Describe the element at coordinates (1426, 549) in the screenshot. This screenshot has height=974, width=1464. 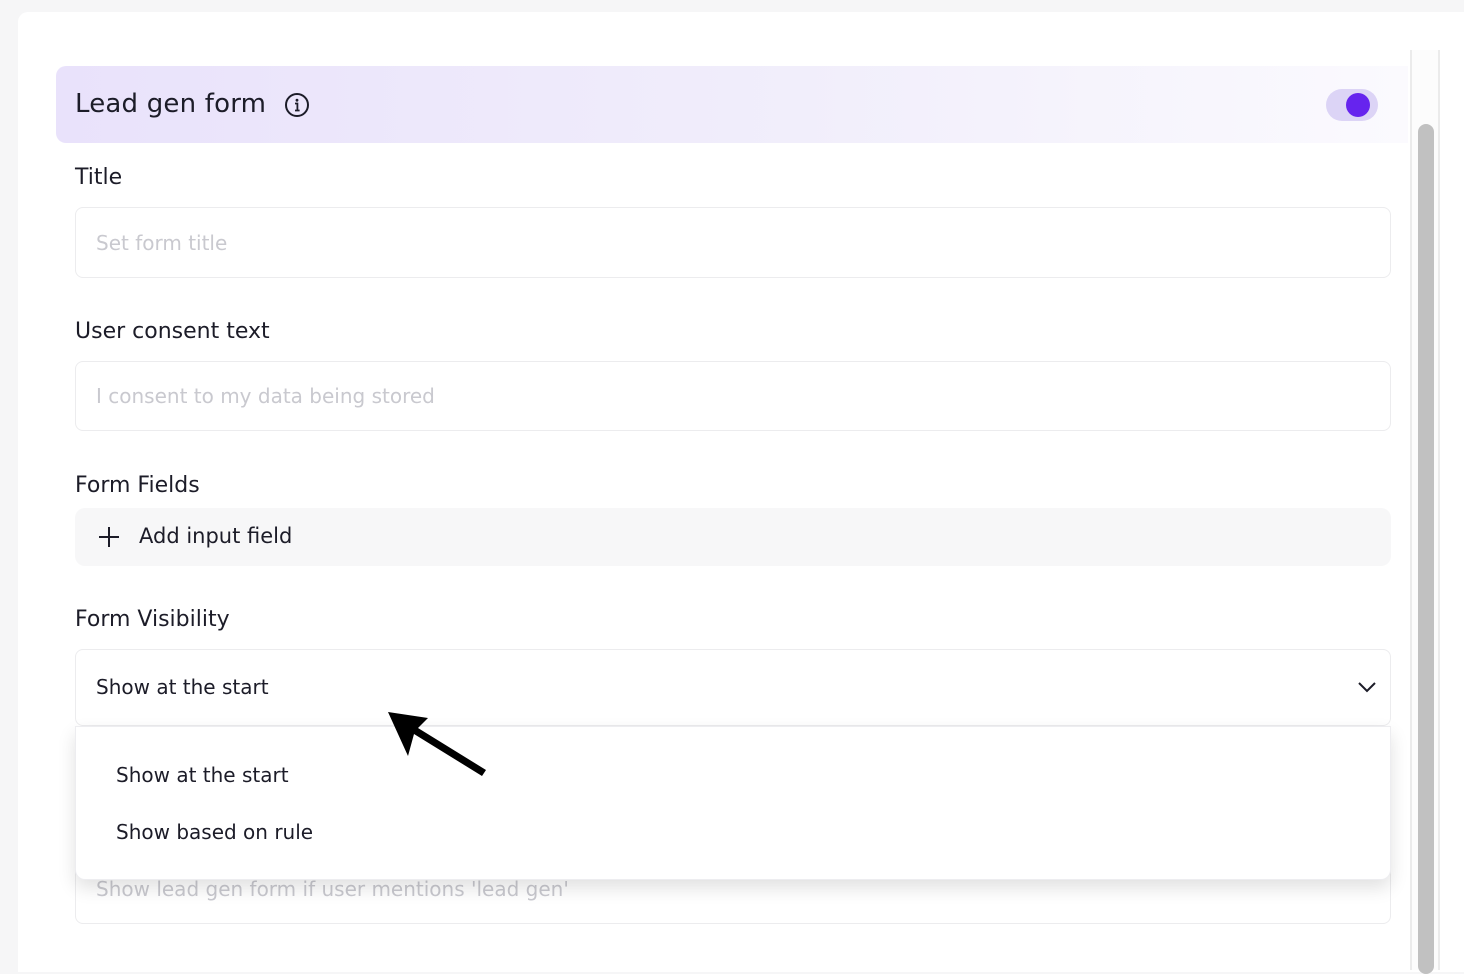
I see `scrollbar-thumb` at that location.